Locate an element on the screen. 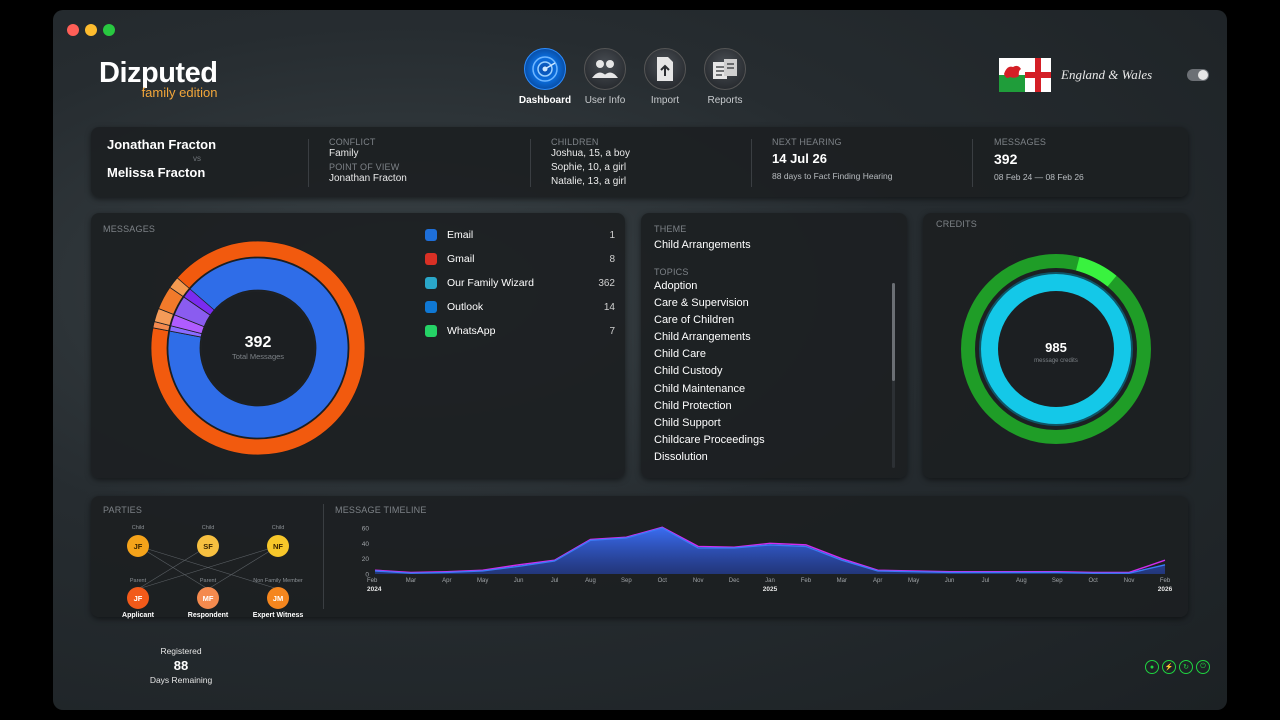 This screenshot has height=720, width=1280. topic-item: Care of Children is located at coordinates (769, 322).